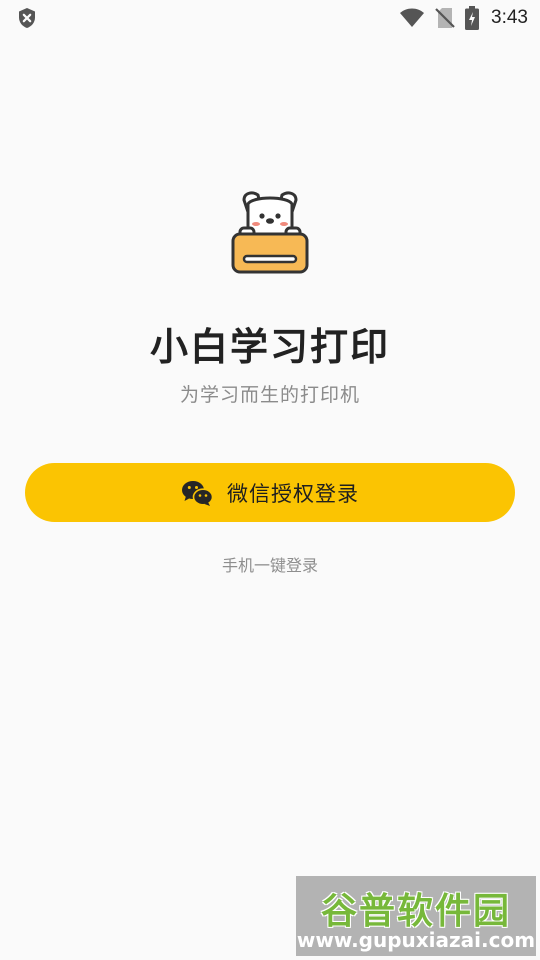  What do you see at coordinates (472, 18) in the screenshot?
I see `battery-charging-icon` at bounding box center [472, 18].